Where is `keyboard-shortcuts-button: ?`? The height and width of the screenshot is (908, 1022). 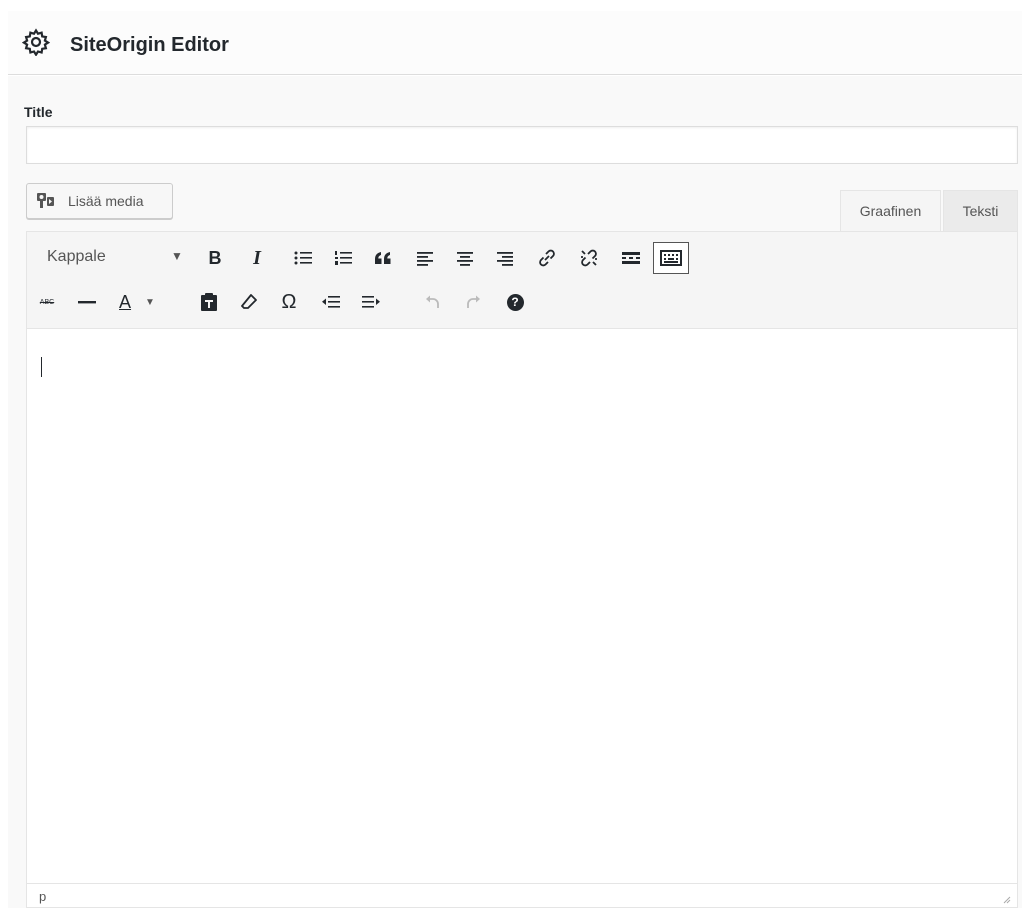
keyboard-shortcuts-button: ? is located at coordinates (515, 302).